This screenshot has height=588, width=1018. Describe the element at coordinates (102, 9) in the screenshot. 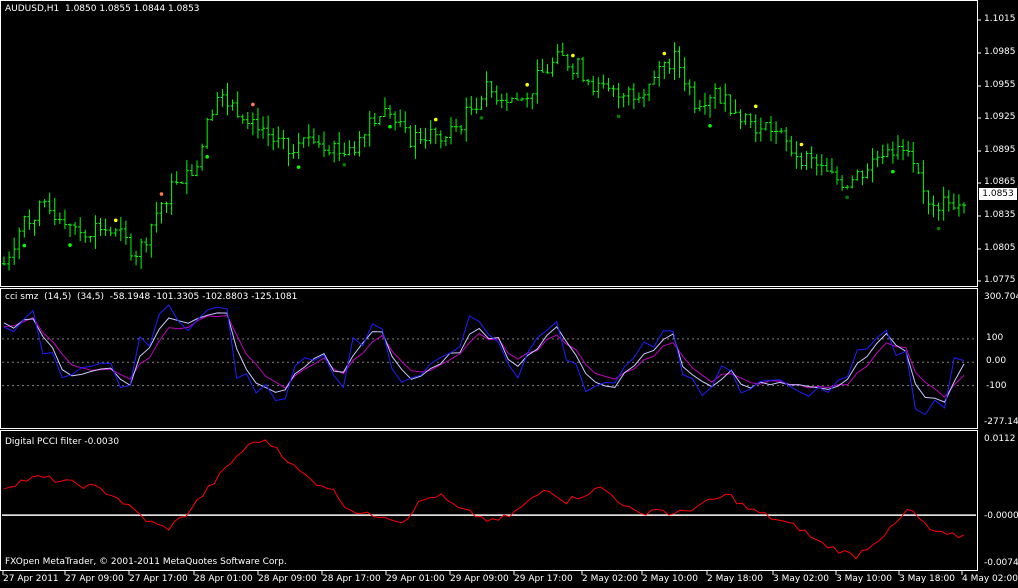

I see `main-pane-title: AUDUSD,H1 1.0850 1.0855 1.0844 1.0853` at that location.